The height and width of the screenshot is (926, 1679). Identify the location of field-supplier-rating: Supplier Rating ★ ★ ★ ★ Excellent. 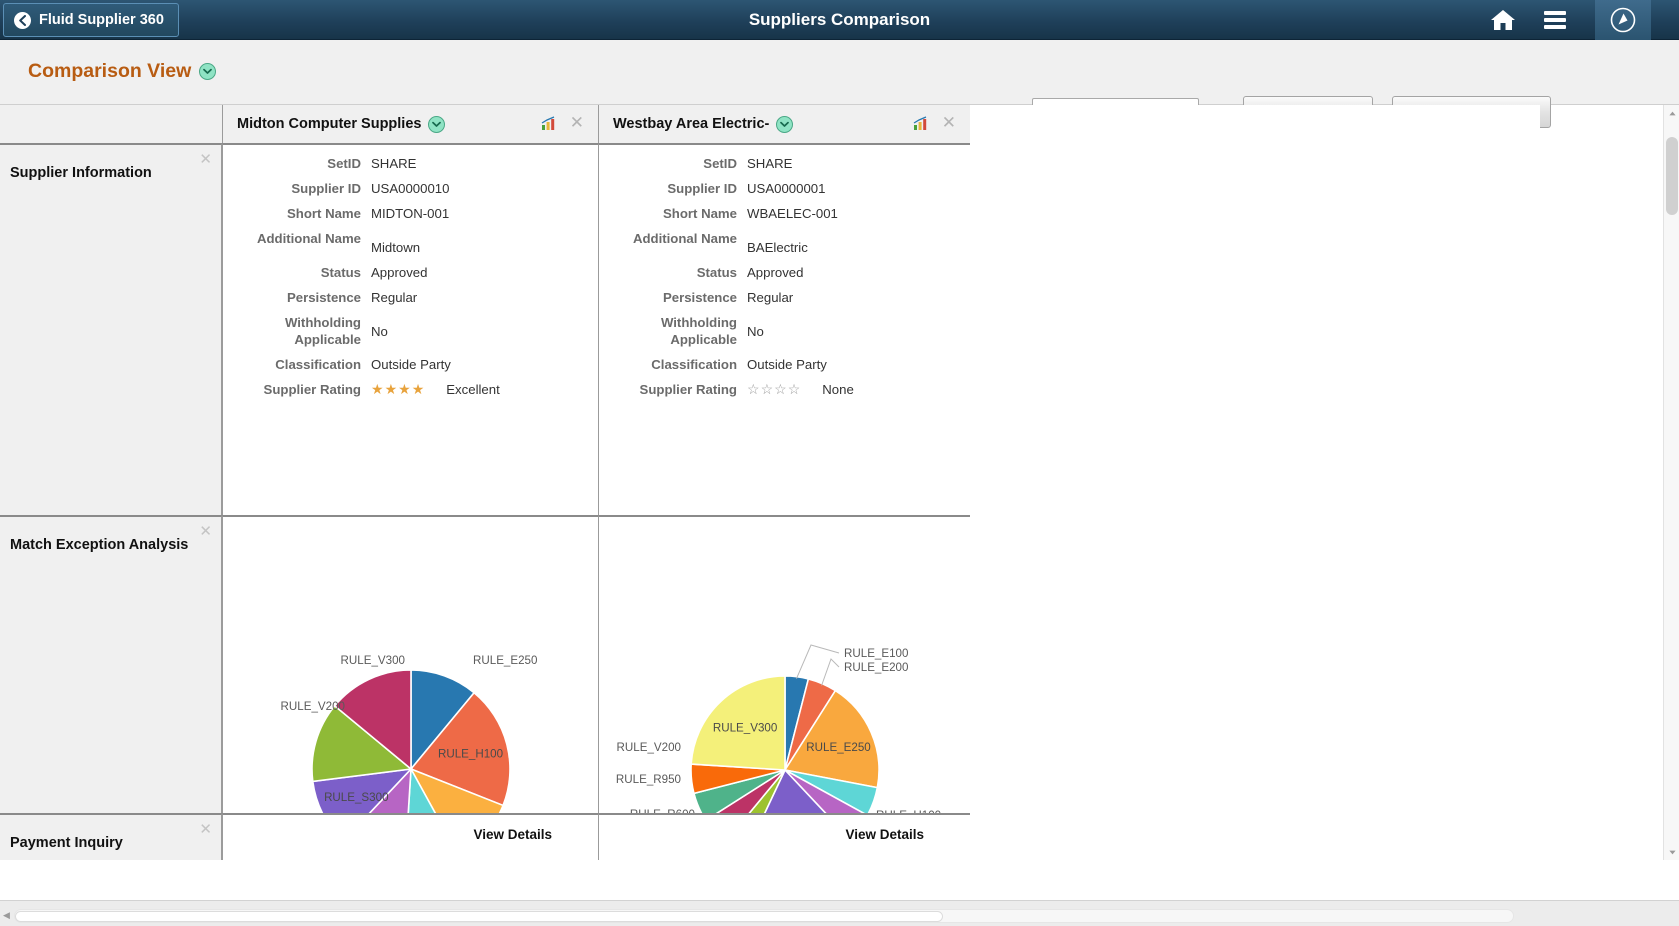
(410, 389).